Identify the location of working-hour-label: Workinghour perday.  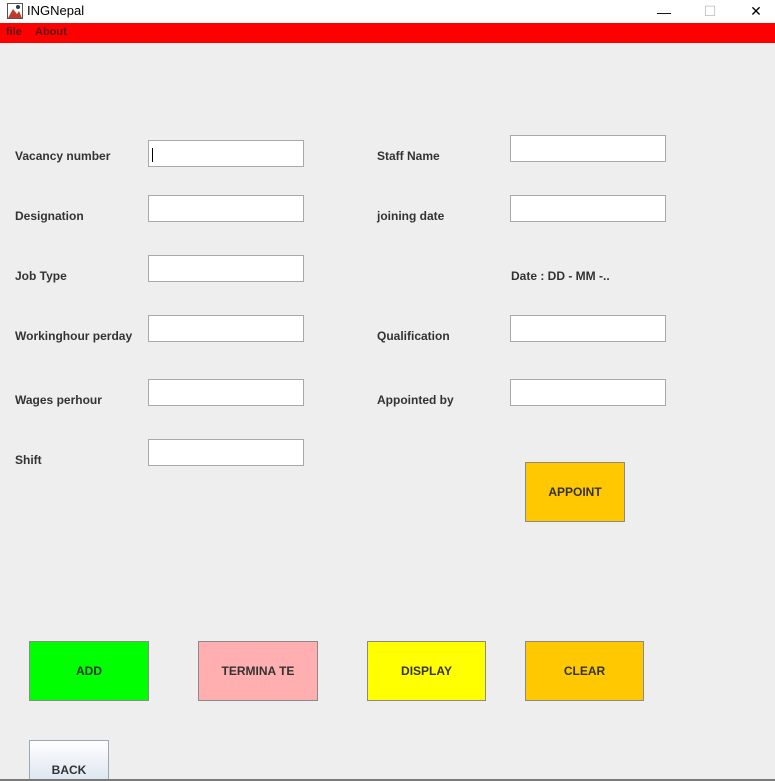
(74, 336).